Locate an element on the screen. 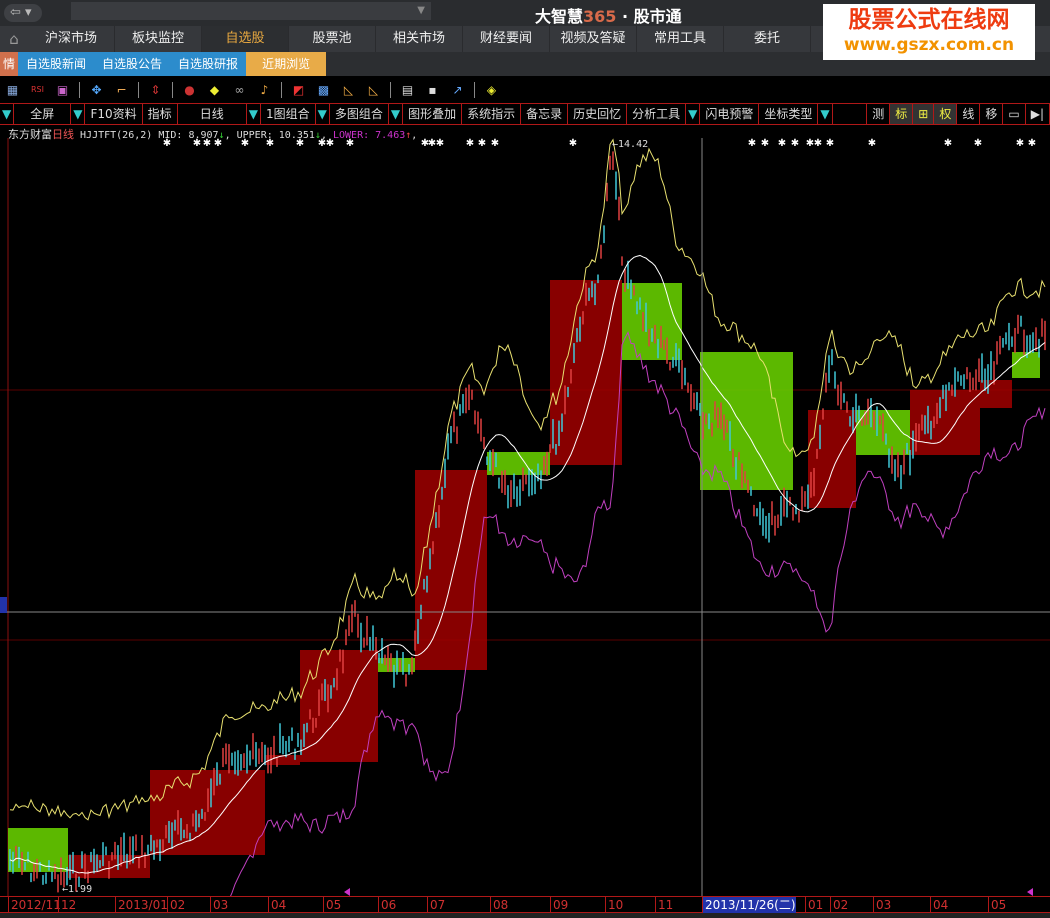 The width and height of the screenshot is (1050, 918). menu-toggle: ▭ is located at coordinates (1014, 114).